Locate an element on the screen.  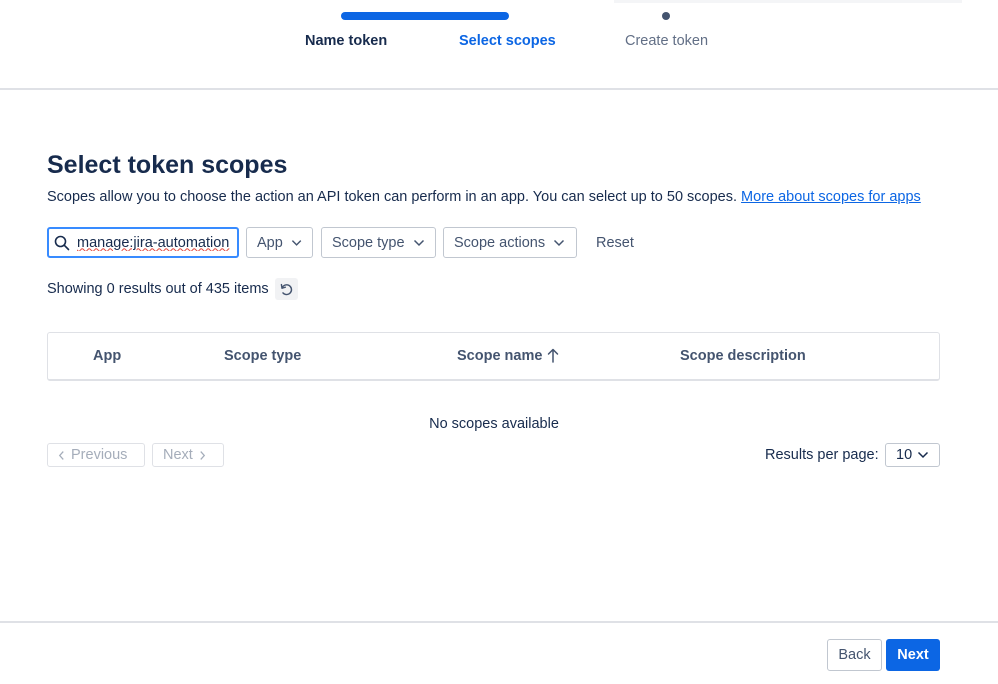
column-header-app: App is located at coordinates (107, 356).